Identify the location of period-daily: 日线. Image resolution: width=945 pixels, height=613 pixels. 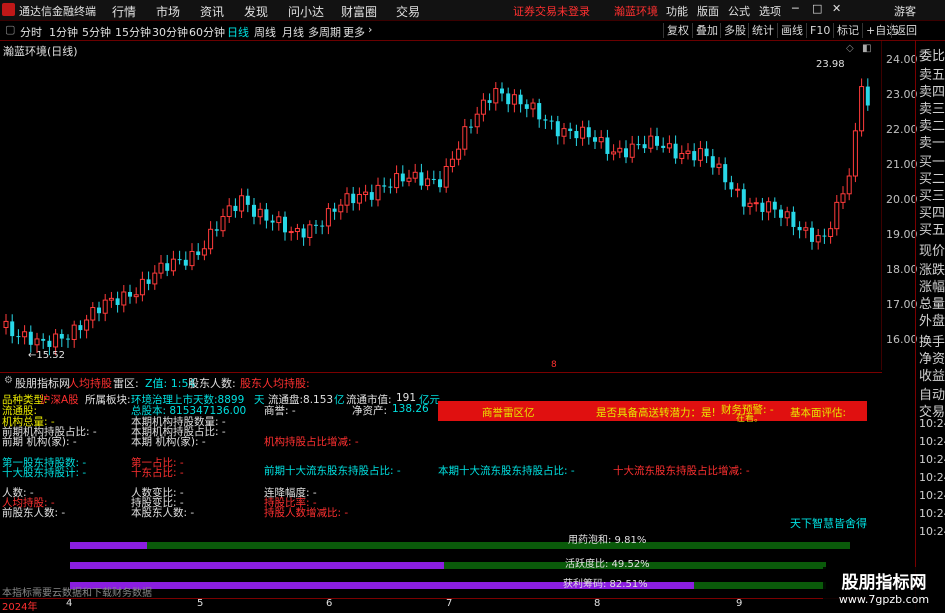
(238, 32).